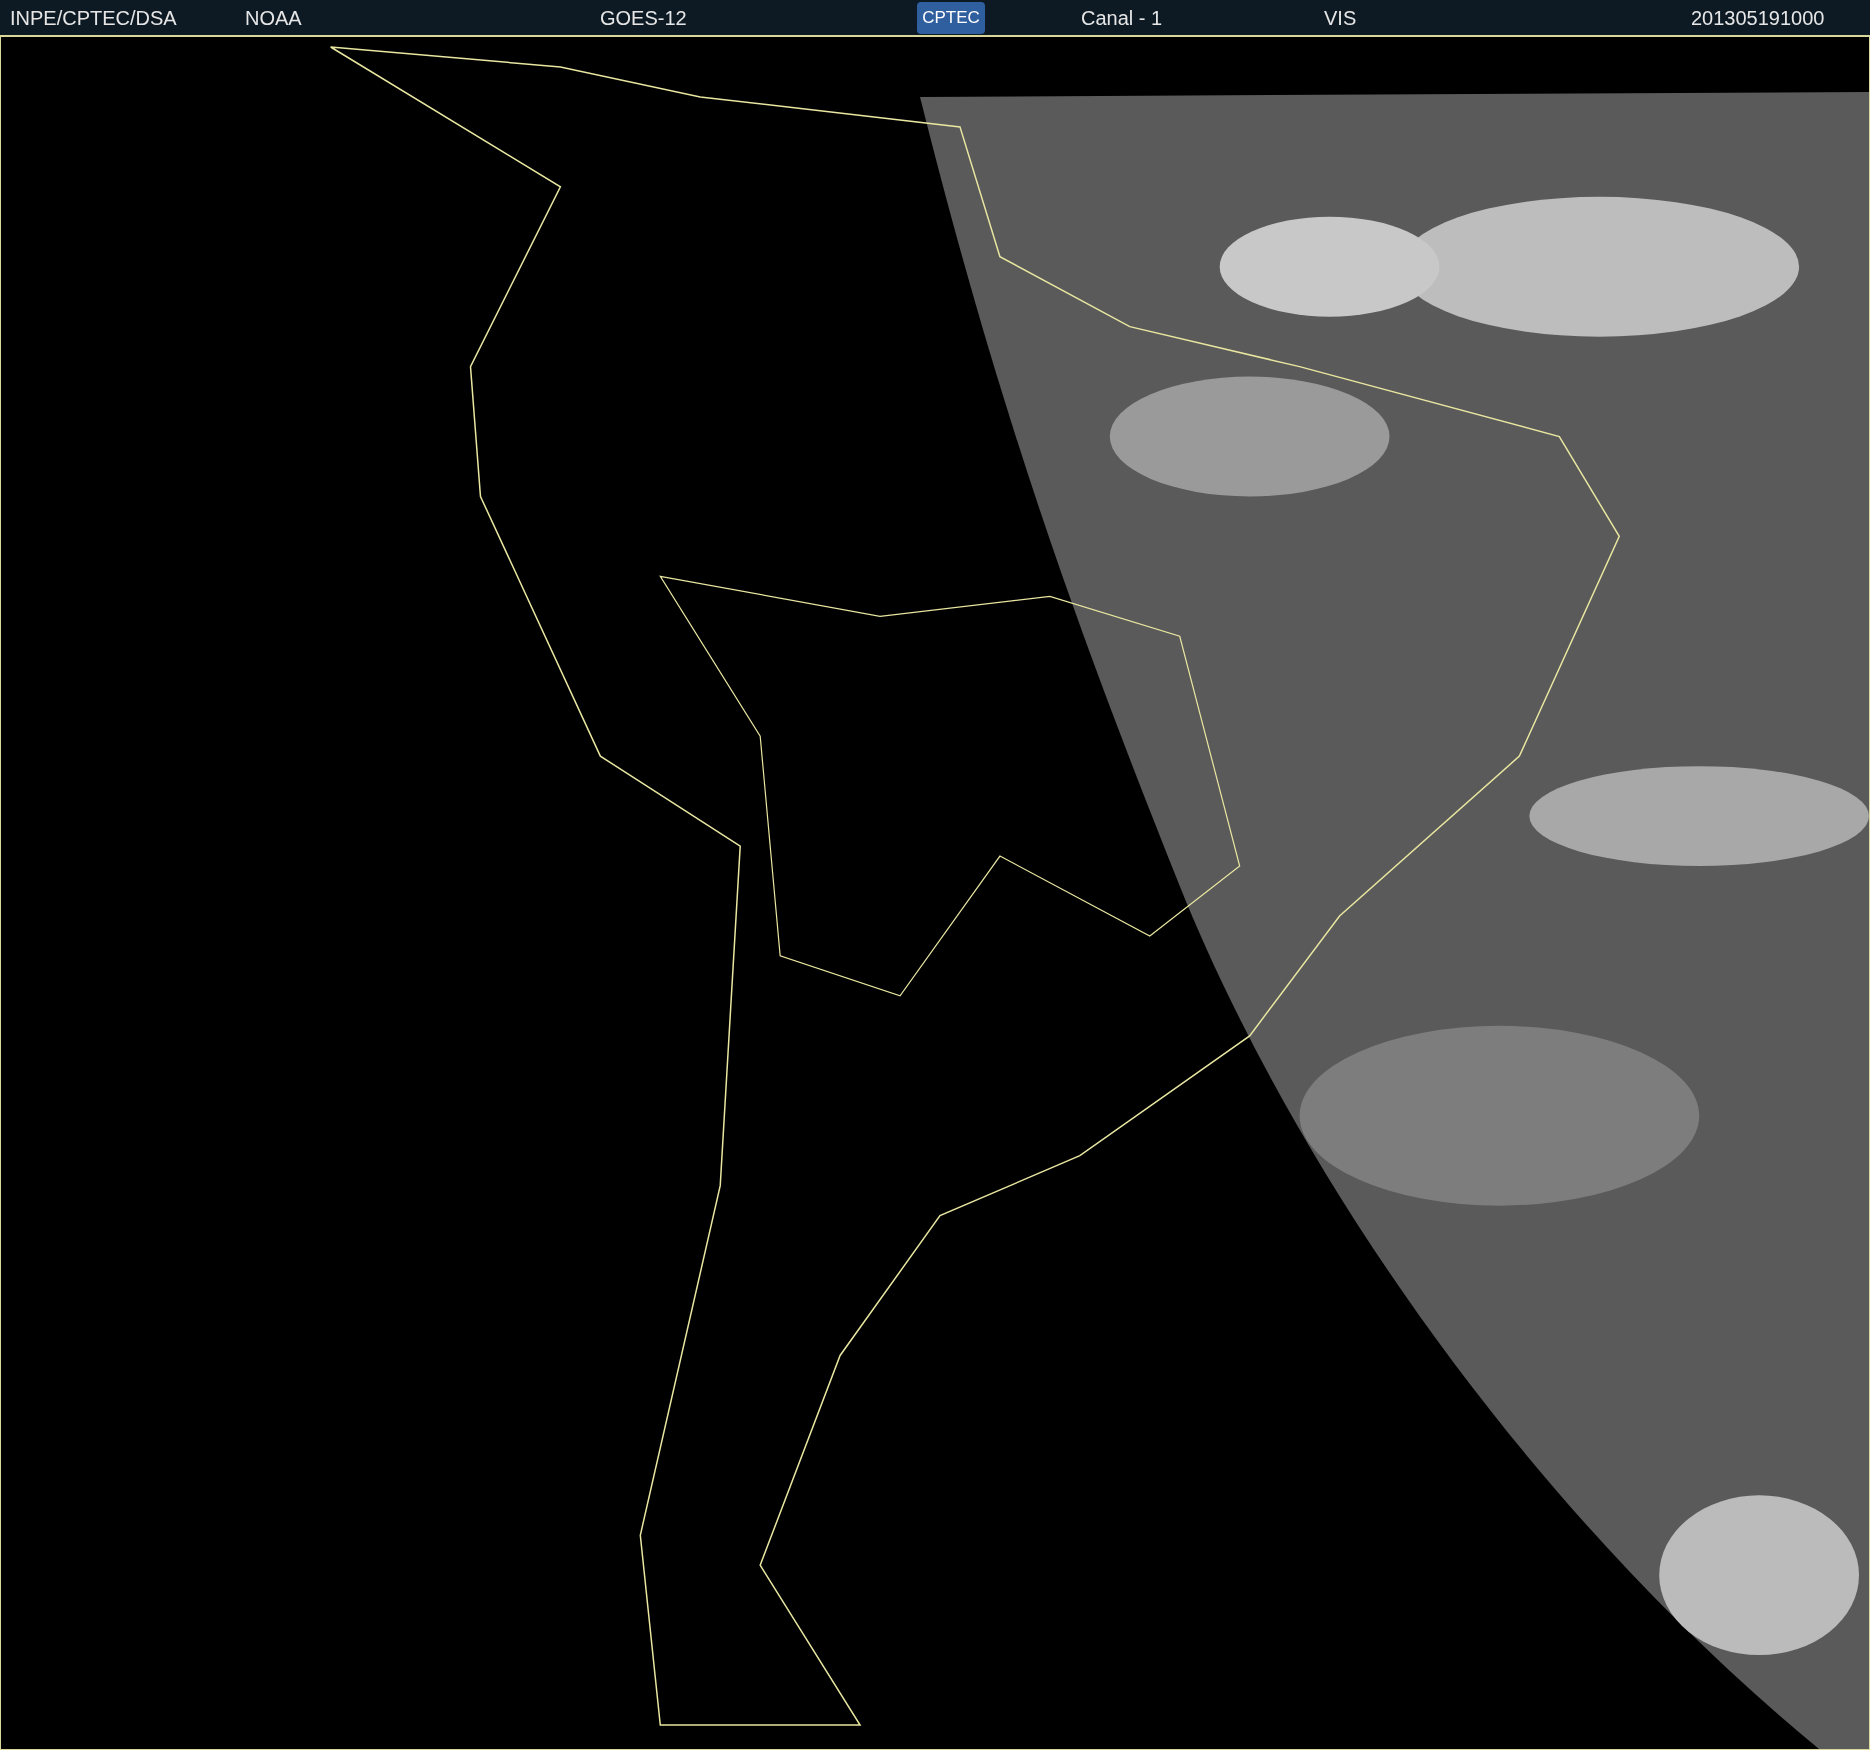  I want to click on source-label: INPE/CPTEC/DSA, so click(94, 18).